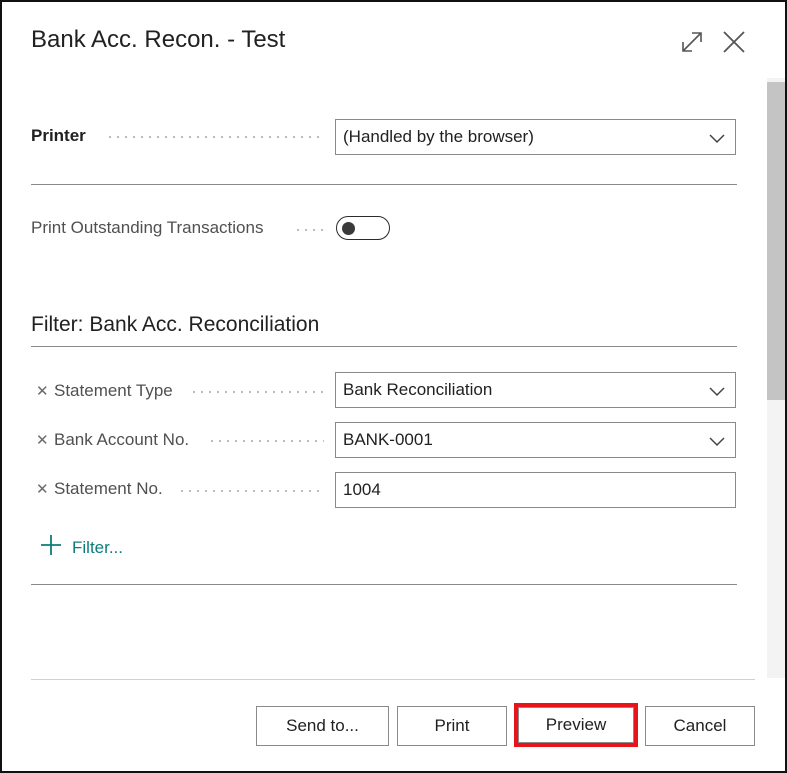 This screenshot has width=787, height=773. Describe the element at coordinates (734, 42) in the screenshot. I see `close-icon` at that location.